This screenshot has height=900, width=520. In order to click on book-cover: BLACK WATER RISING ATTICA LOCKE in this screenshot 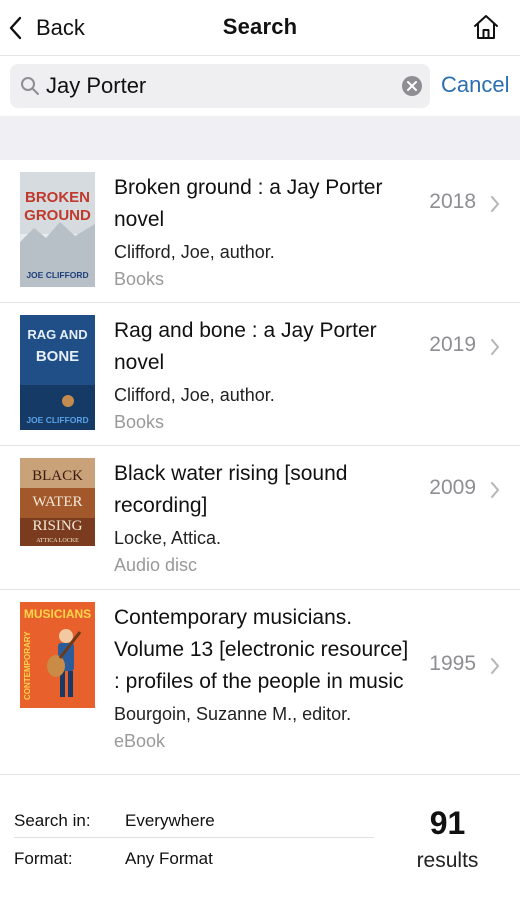, I will do `click(57, 502)`.